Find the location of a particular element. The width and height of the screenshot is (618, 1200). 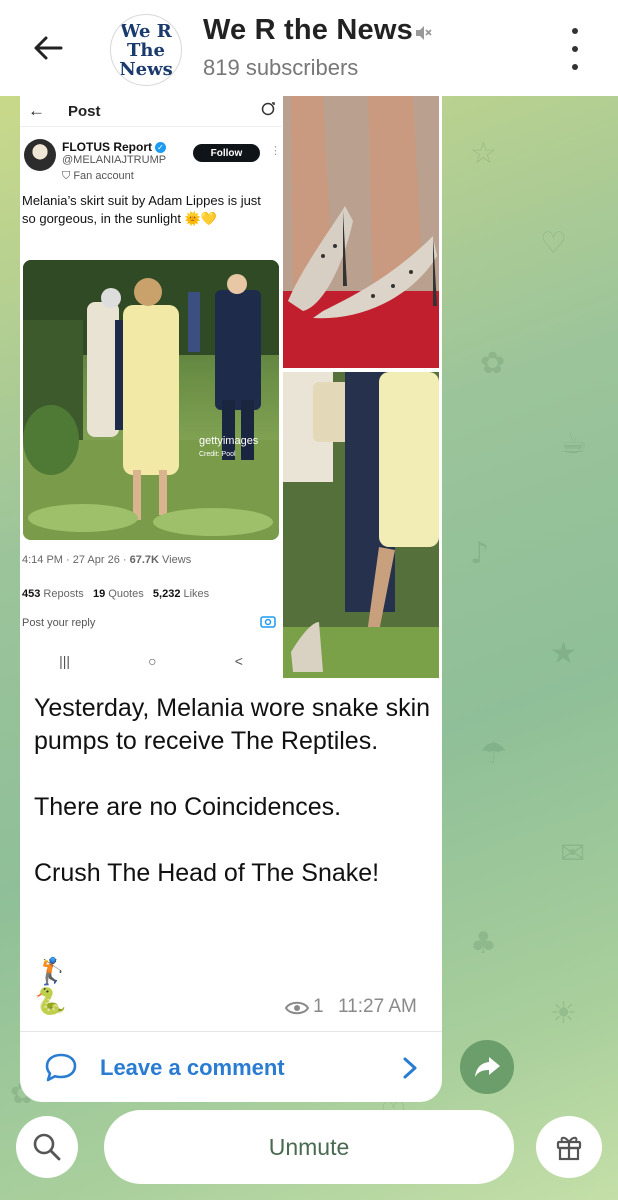

tweet-follow-button: Follow is located at coordinates (226, 153).